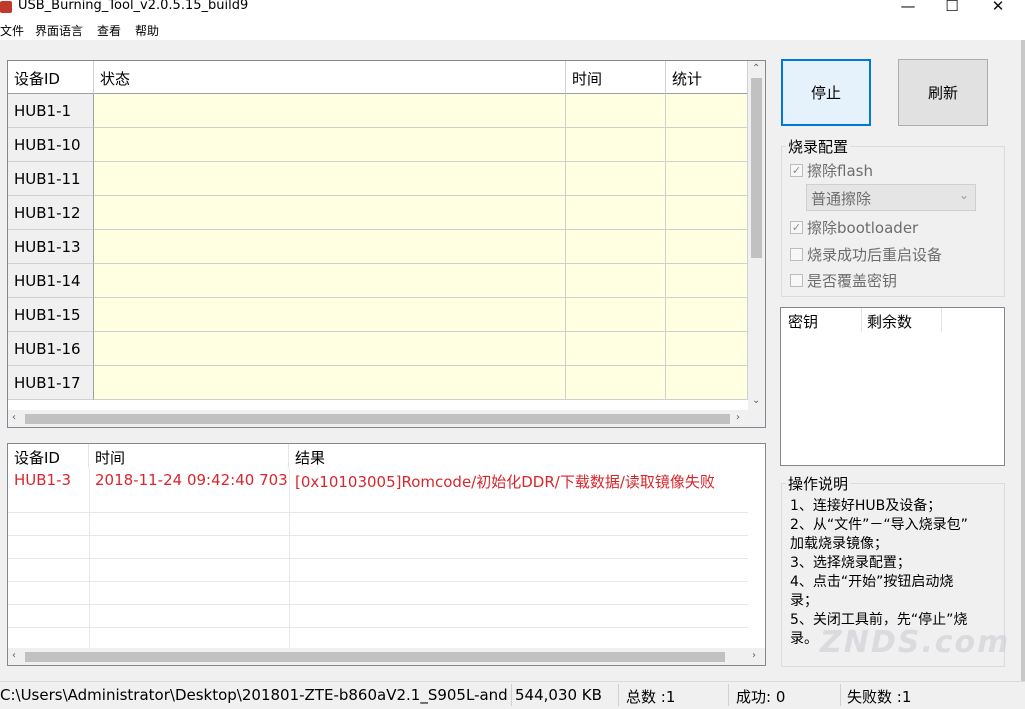 The height and width of the screenshot is (709, 1025). Describe the element at coordinates (48, 456) in the screenshot. I see `log-column-device-id: 设备ID` at that location.